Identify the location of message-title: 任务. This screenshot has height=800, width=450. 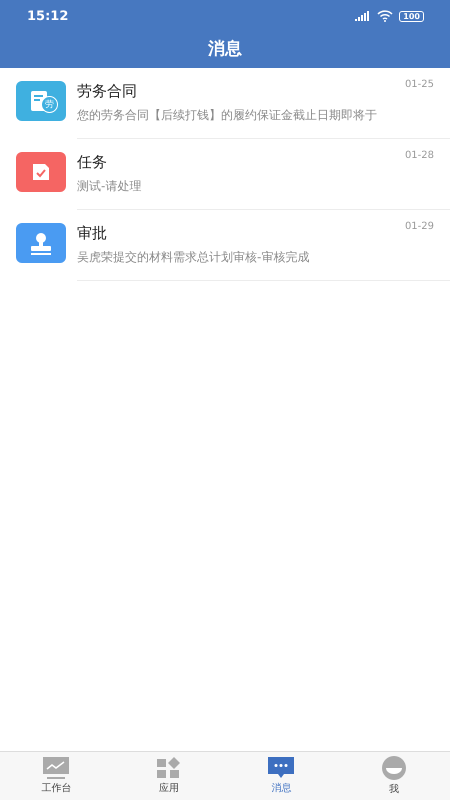
(92, 162).